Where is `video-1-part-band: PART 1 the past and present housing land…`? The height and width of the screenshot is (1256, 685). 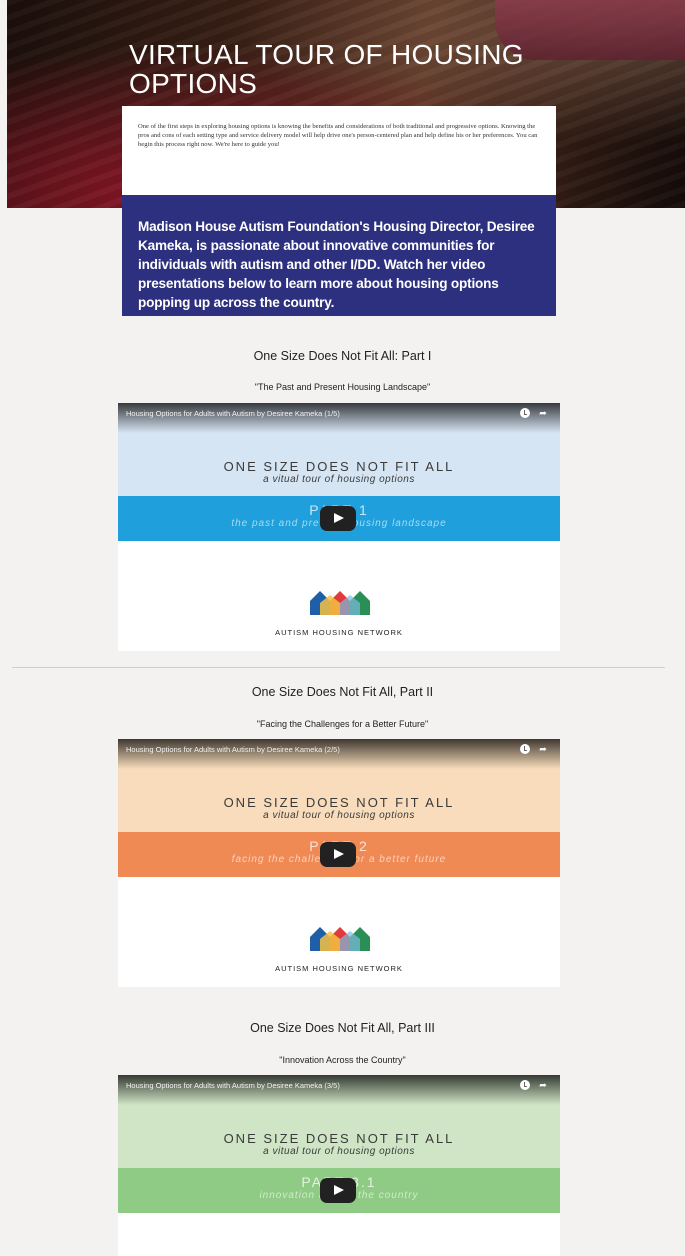
video-1-part-band: PART 1 the past and present housing land… is located at coordinates (339, 518).